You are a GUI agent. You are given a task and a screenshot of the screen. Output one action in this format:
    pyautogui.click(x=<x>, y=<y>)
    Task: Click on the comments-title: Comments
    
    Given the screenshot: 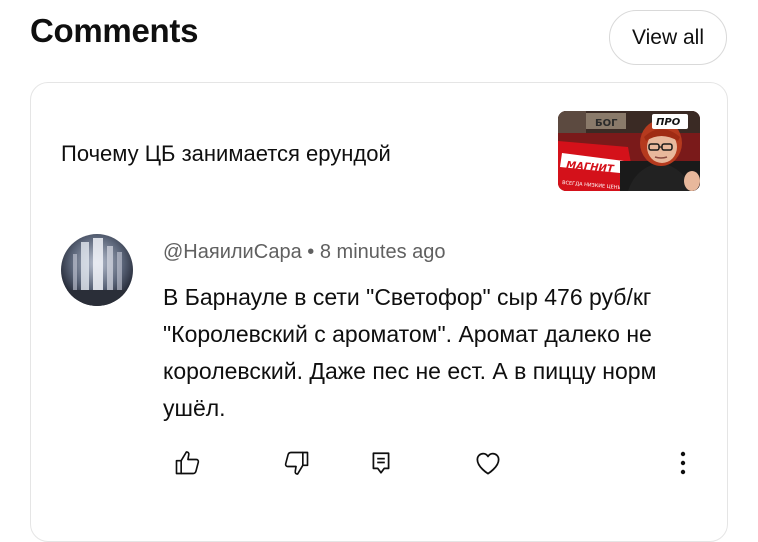 What is the action you would take?
    pyautogui.click(x=114, y=30)
    